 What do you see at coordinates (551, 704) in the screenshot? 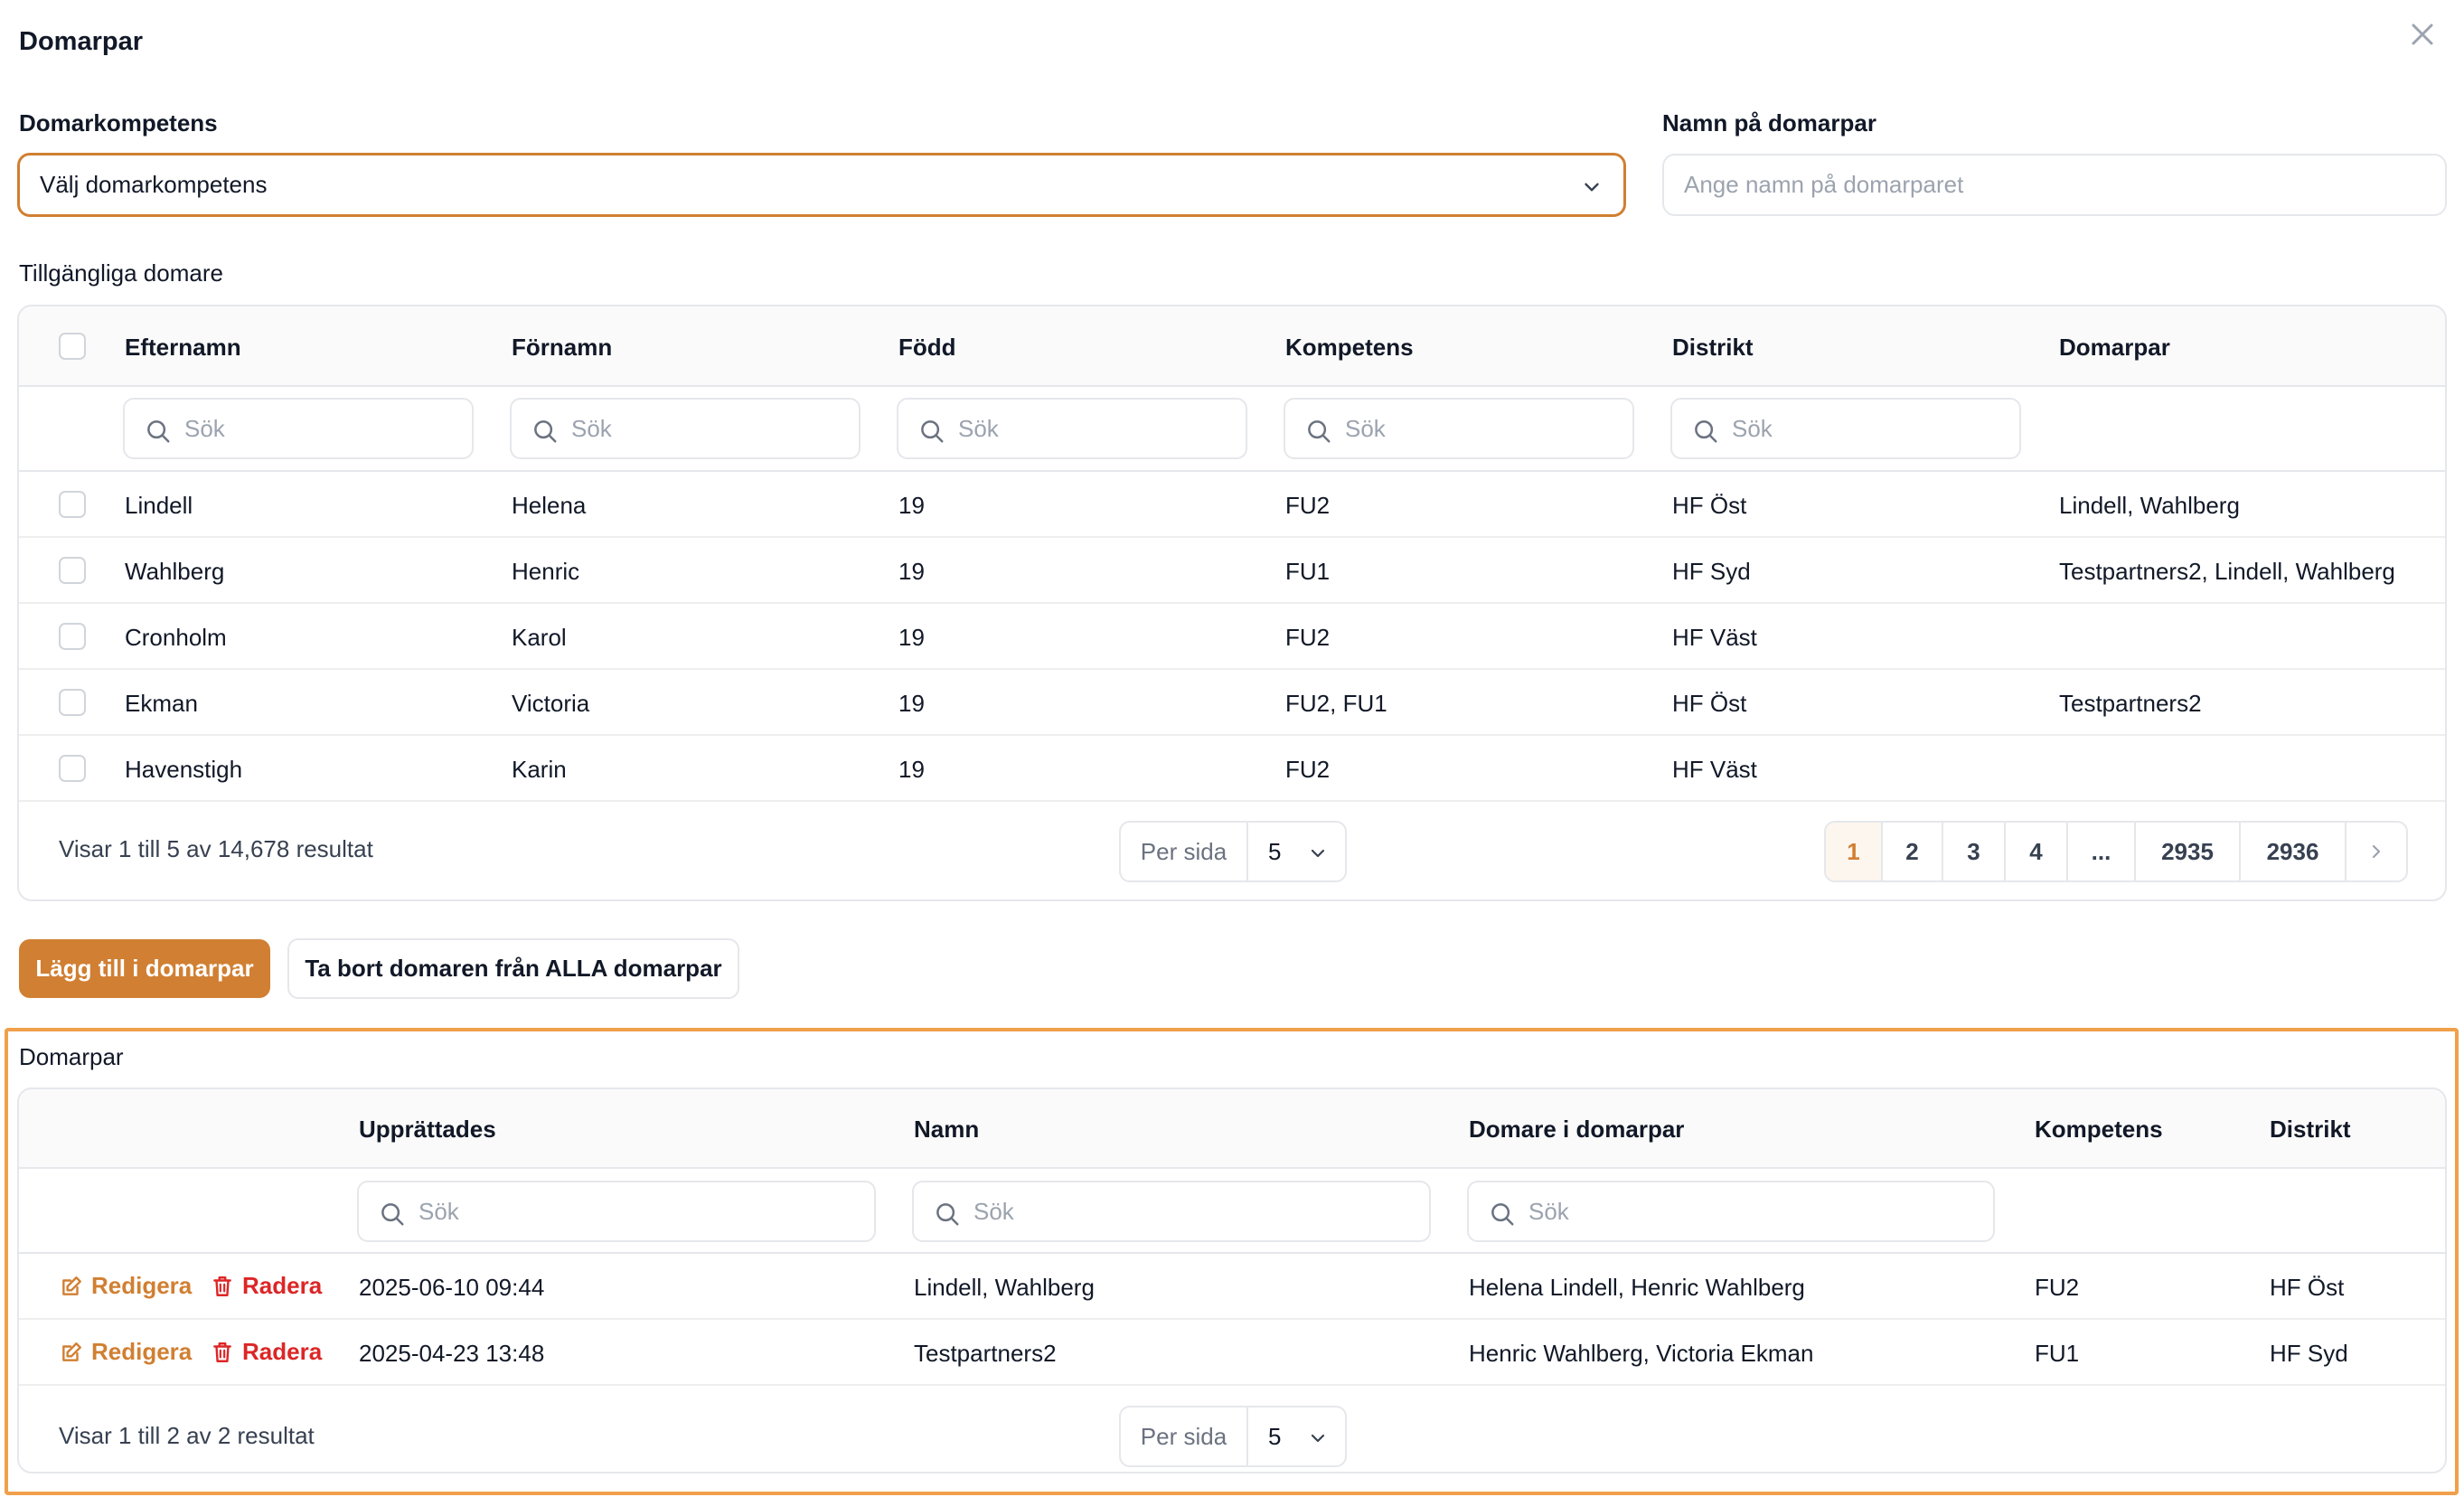
I see `cell-fornamn: Victoria` at bounding box center [551, 704].